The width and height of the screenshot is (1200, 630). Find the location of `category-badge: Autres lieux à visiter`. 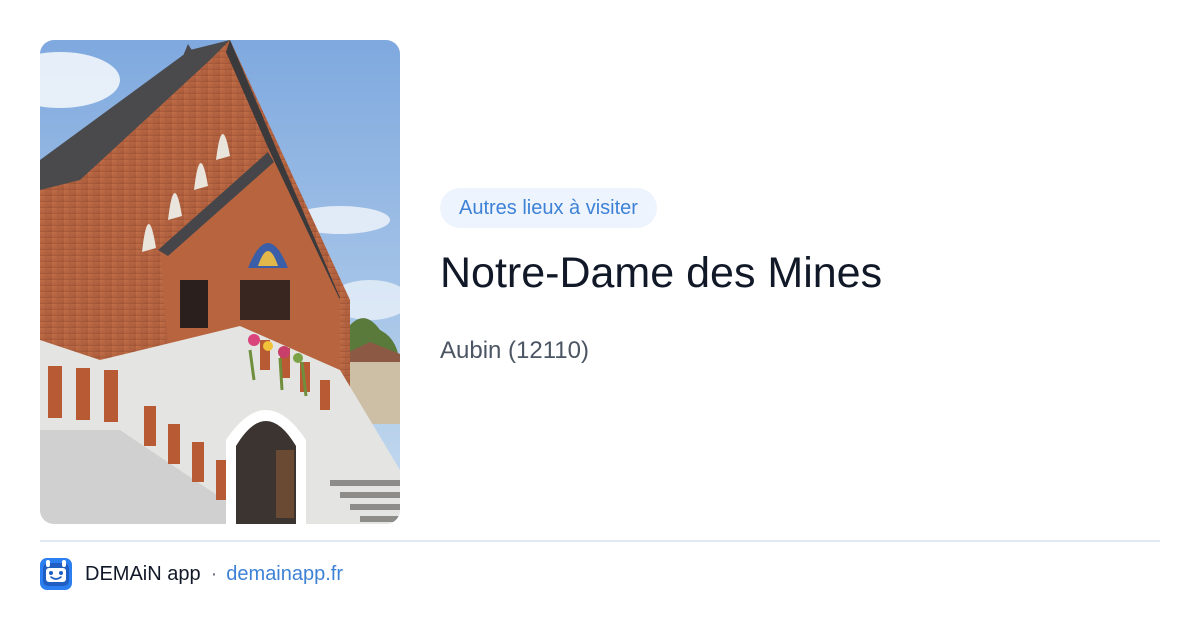

category-badge: Autres lieux à visiter is located at coordinates (548, 208).